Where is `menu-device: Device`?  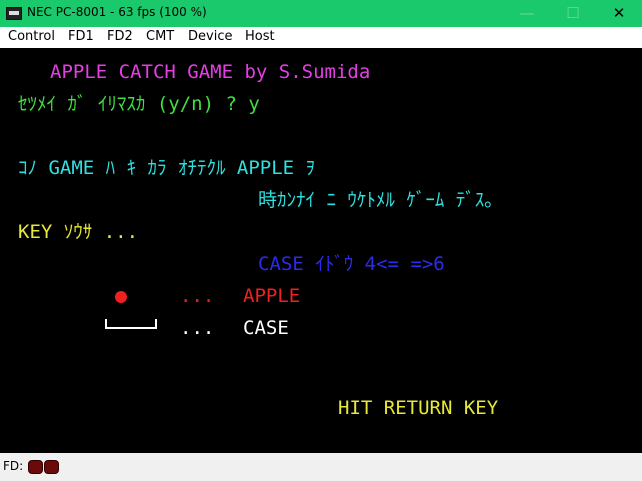
menu-device: Device is located at coordinates (210, 36).